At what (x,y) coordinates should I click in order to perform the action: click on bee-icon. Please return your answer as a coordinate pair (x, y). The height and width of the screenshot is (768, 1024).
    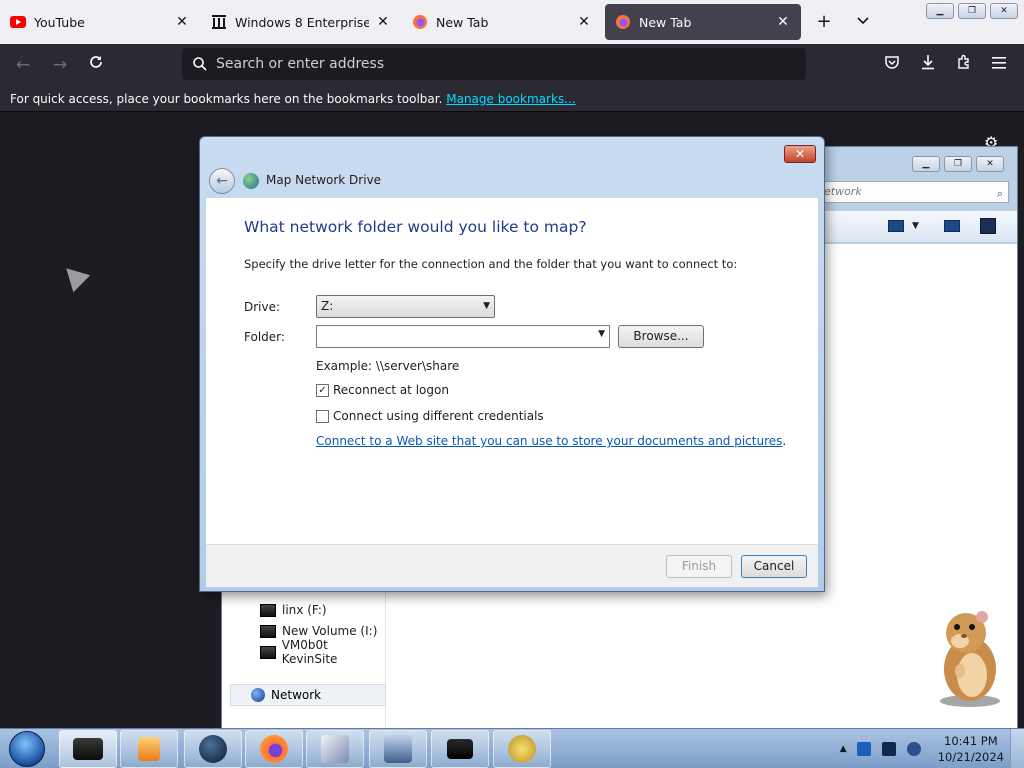
    Looking at the image, I should click on (522, 749).